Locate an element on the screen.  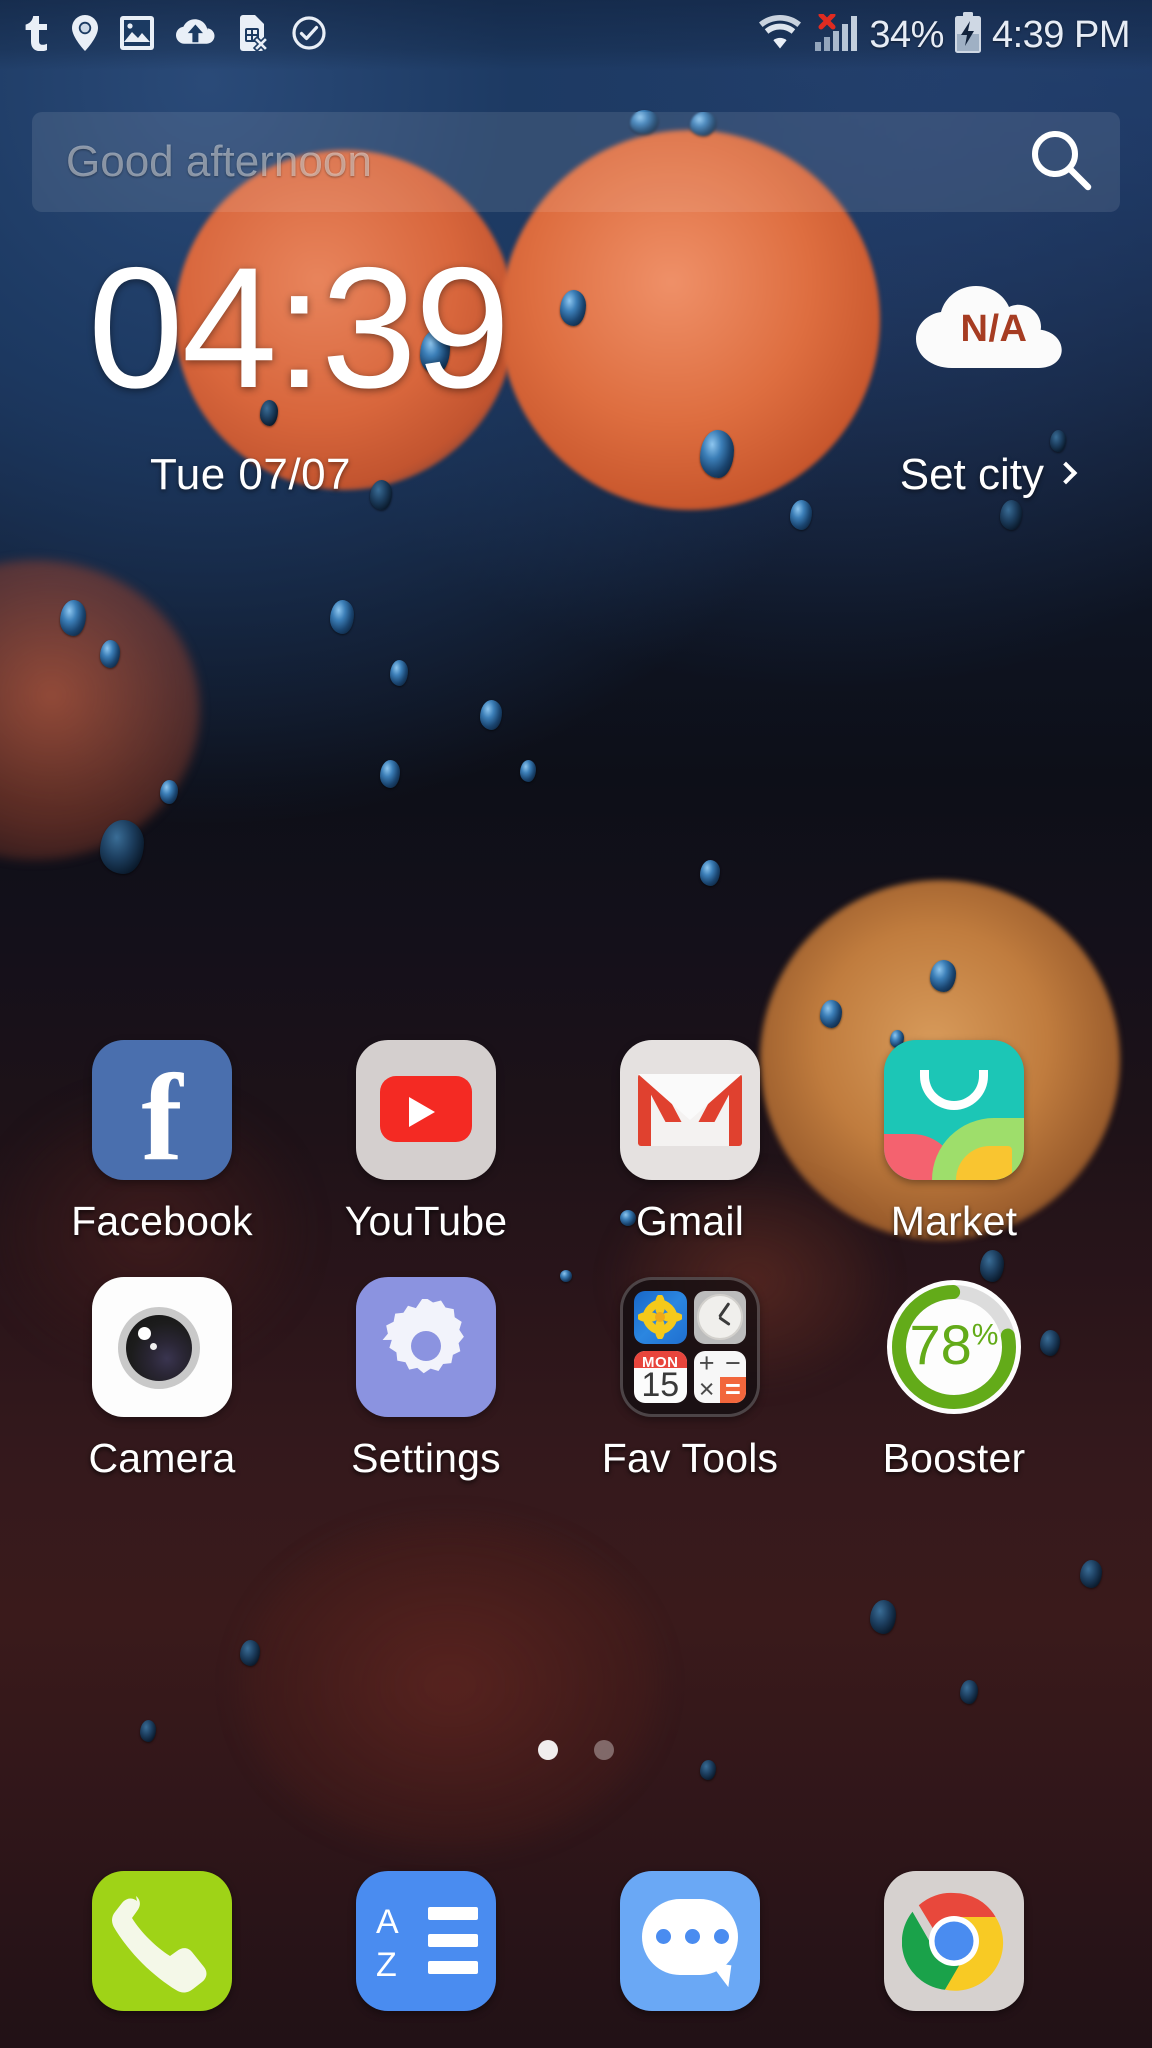
status-bar-clock: 4:39 PM is located at coordinates (1061, 35).